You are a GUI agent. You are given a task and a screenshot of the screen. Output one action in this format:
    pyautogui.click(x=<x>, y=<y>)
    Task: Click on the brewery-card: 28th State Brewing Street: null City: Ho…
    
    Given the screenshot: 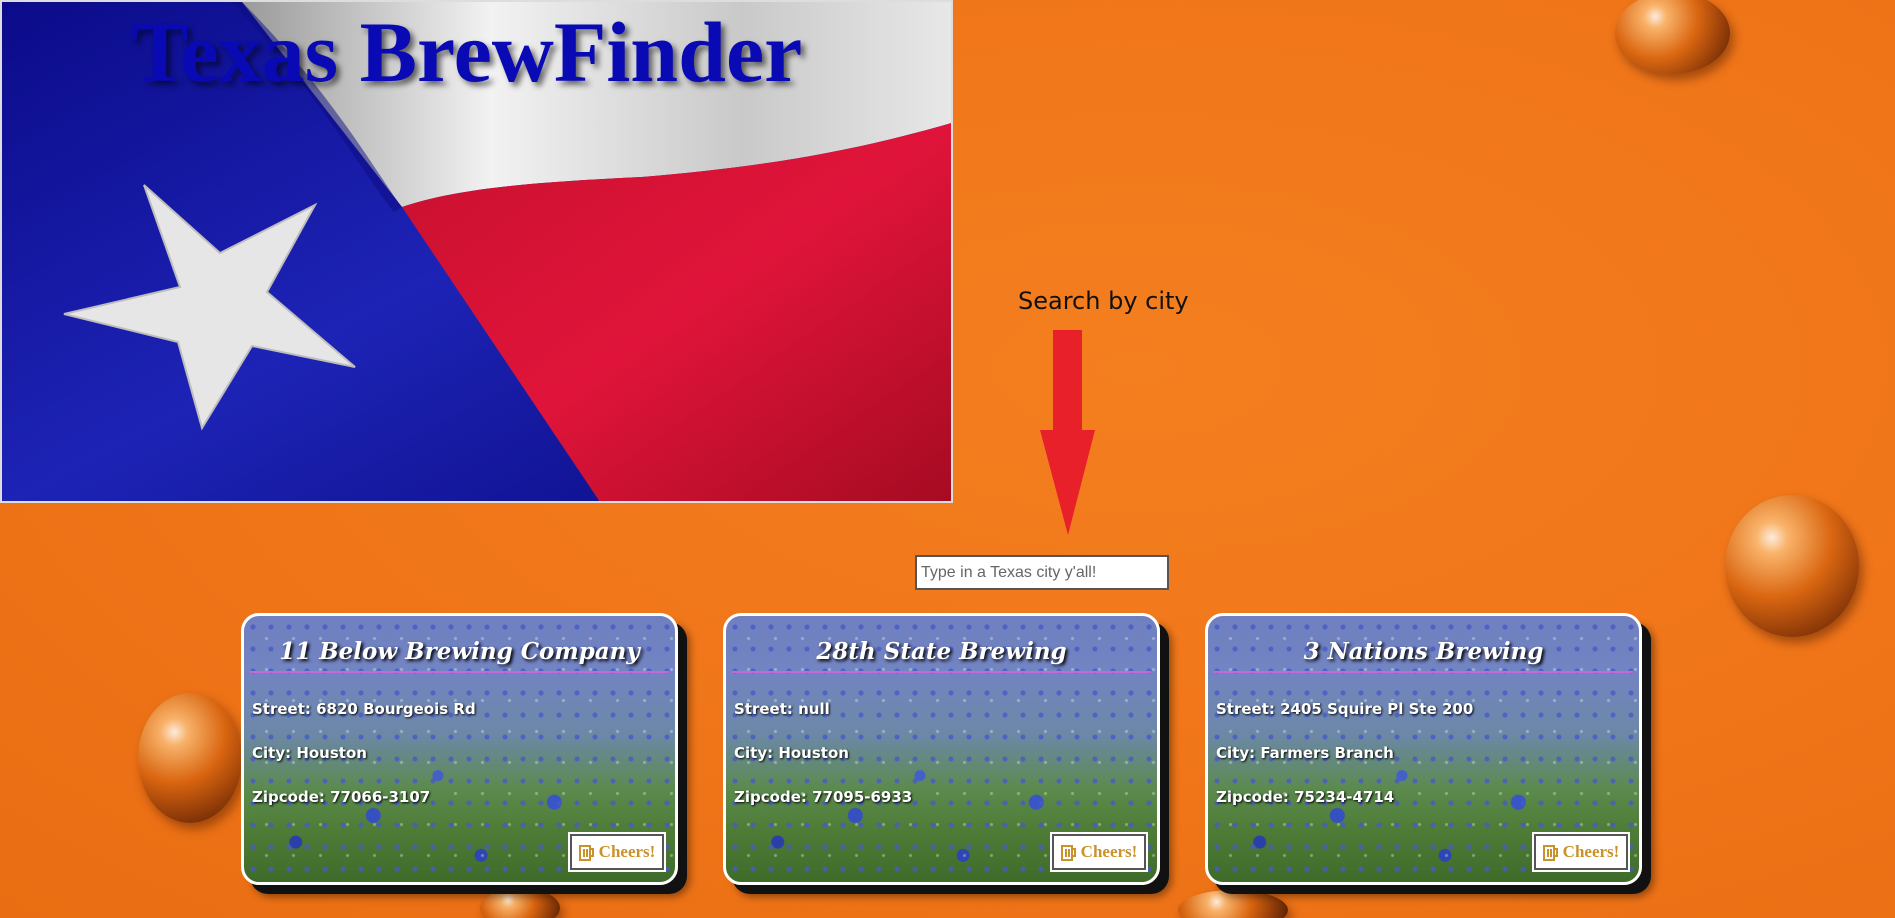 What is the action you would take?
    pyautogui.click(x=941, y=749)
    